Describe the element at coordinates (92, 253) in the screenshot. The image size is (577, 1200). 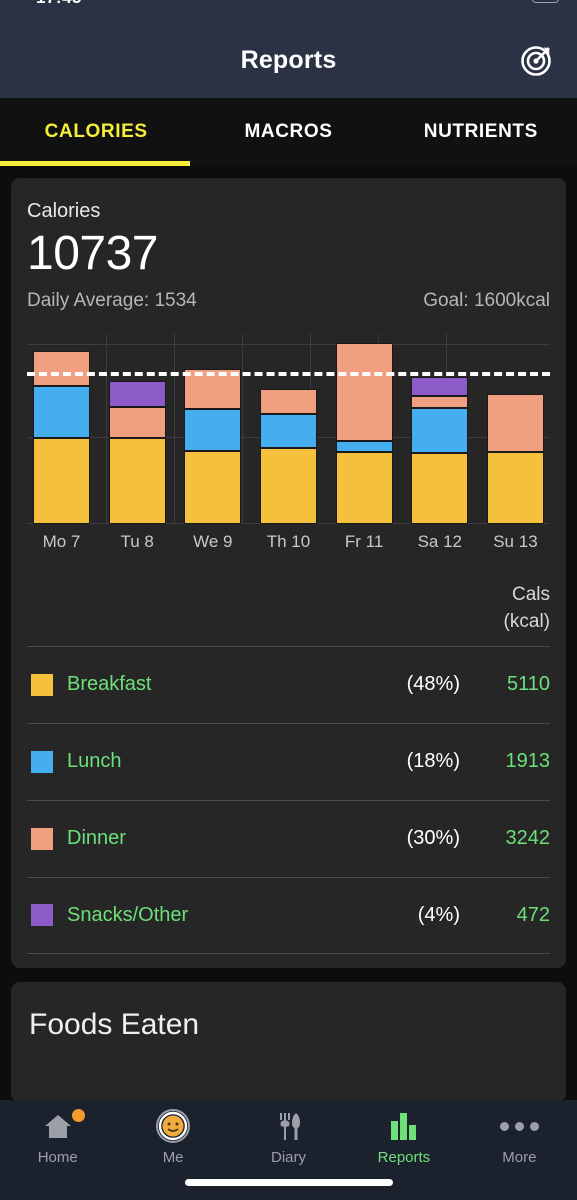
I see `calories-total-value: 10737` at that location.